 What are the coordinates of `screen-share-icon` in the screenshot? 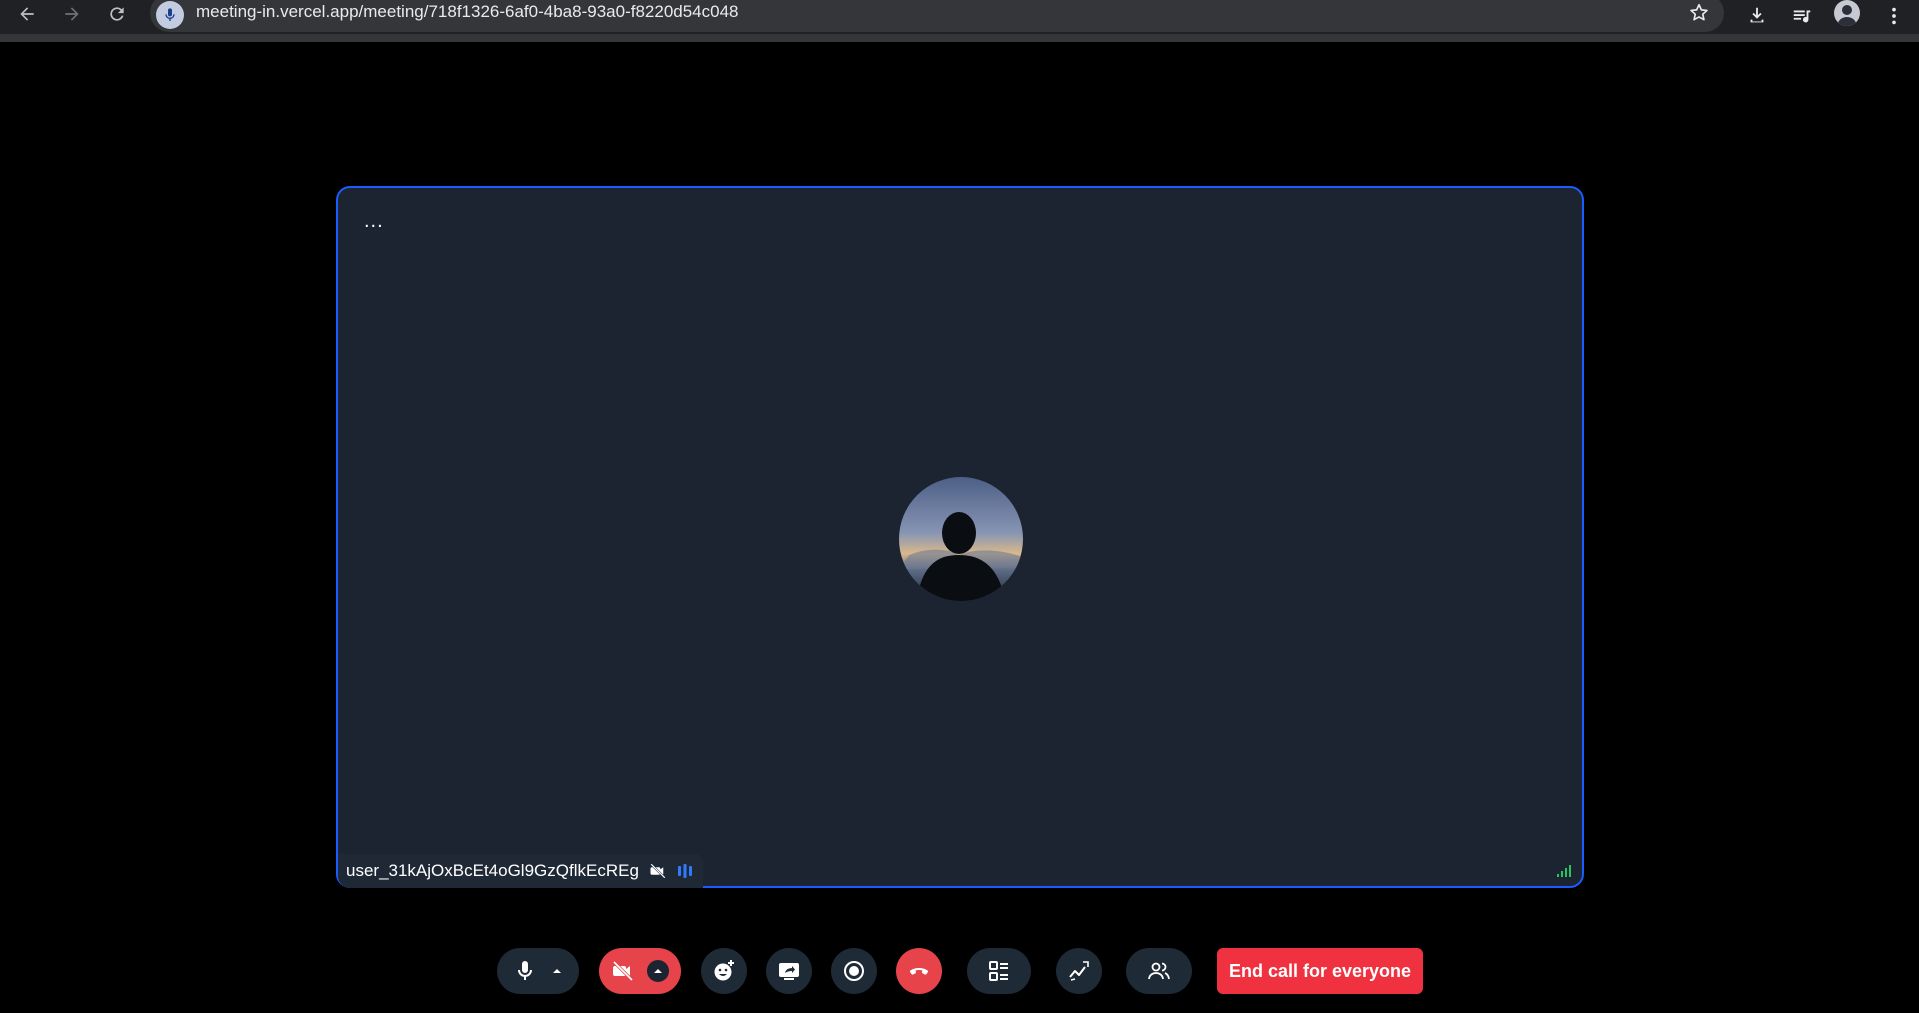 It's located at (789, 971).